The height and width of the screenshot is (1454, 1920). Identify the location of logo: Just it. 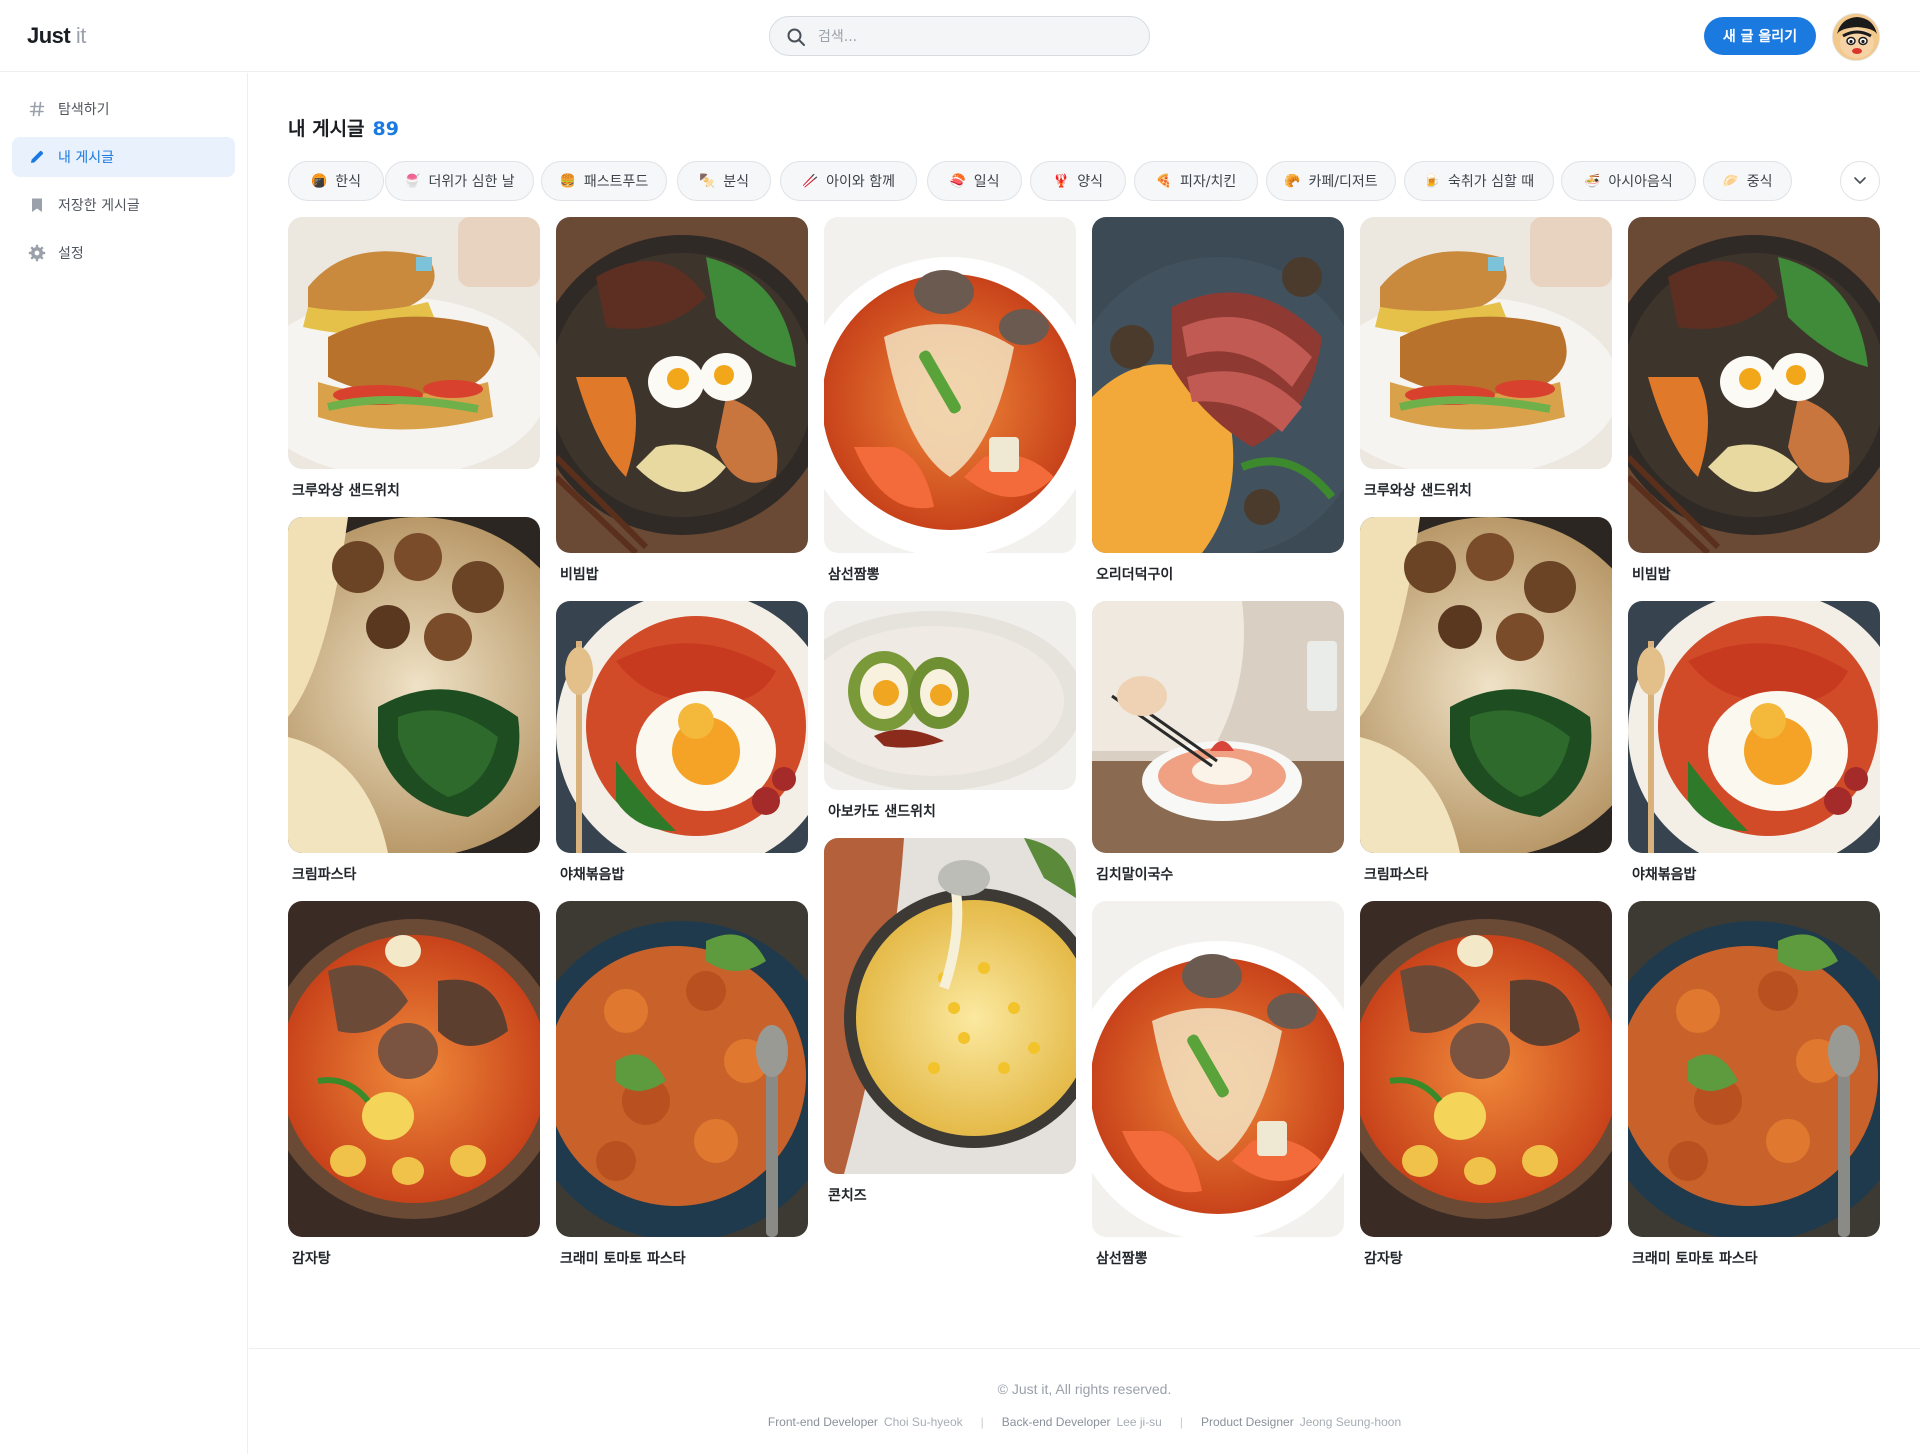
(56, 36).